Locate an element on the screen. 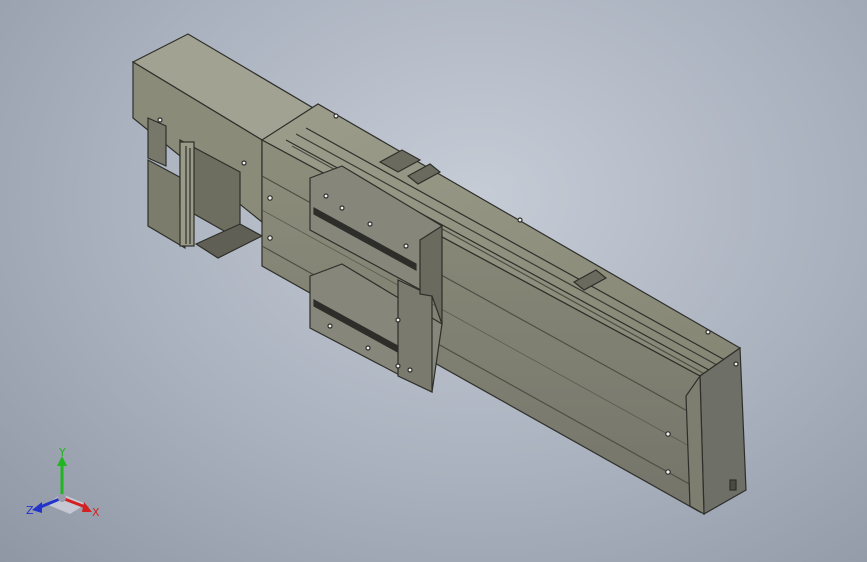 The image size is (867, 562). orientation-triad: Y X Z is located at coordinates (63, 483).